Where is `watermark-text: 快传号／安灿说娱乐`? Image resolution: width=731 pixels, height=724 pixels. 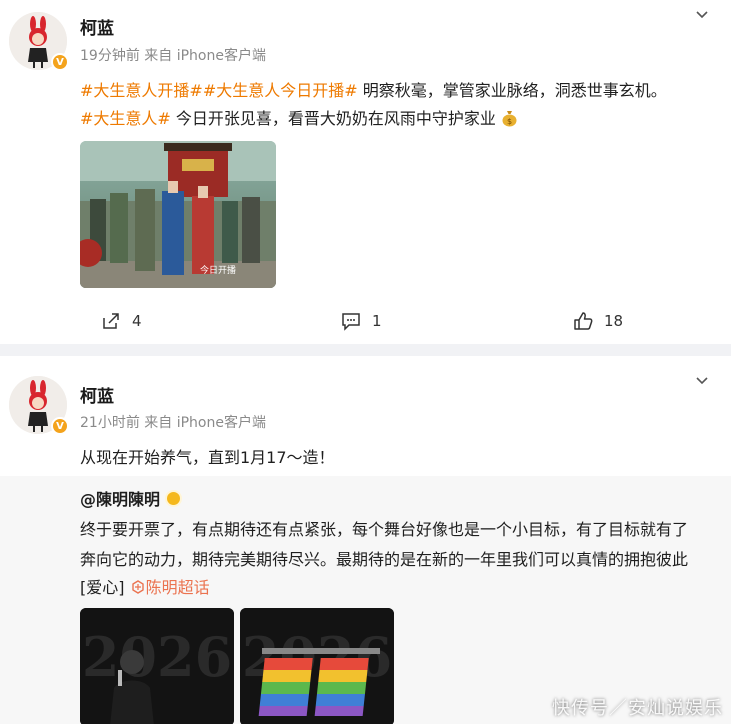 watermark-text: 快传号／安灿说娱乐 is located at coordinates (637, 708).